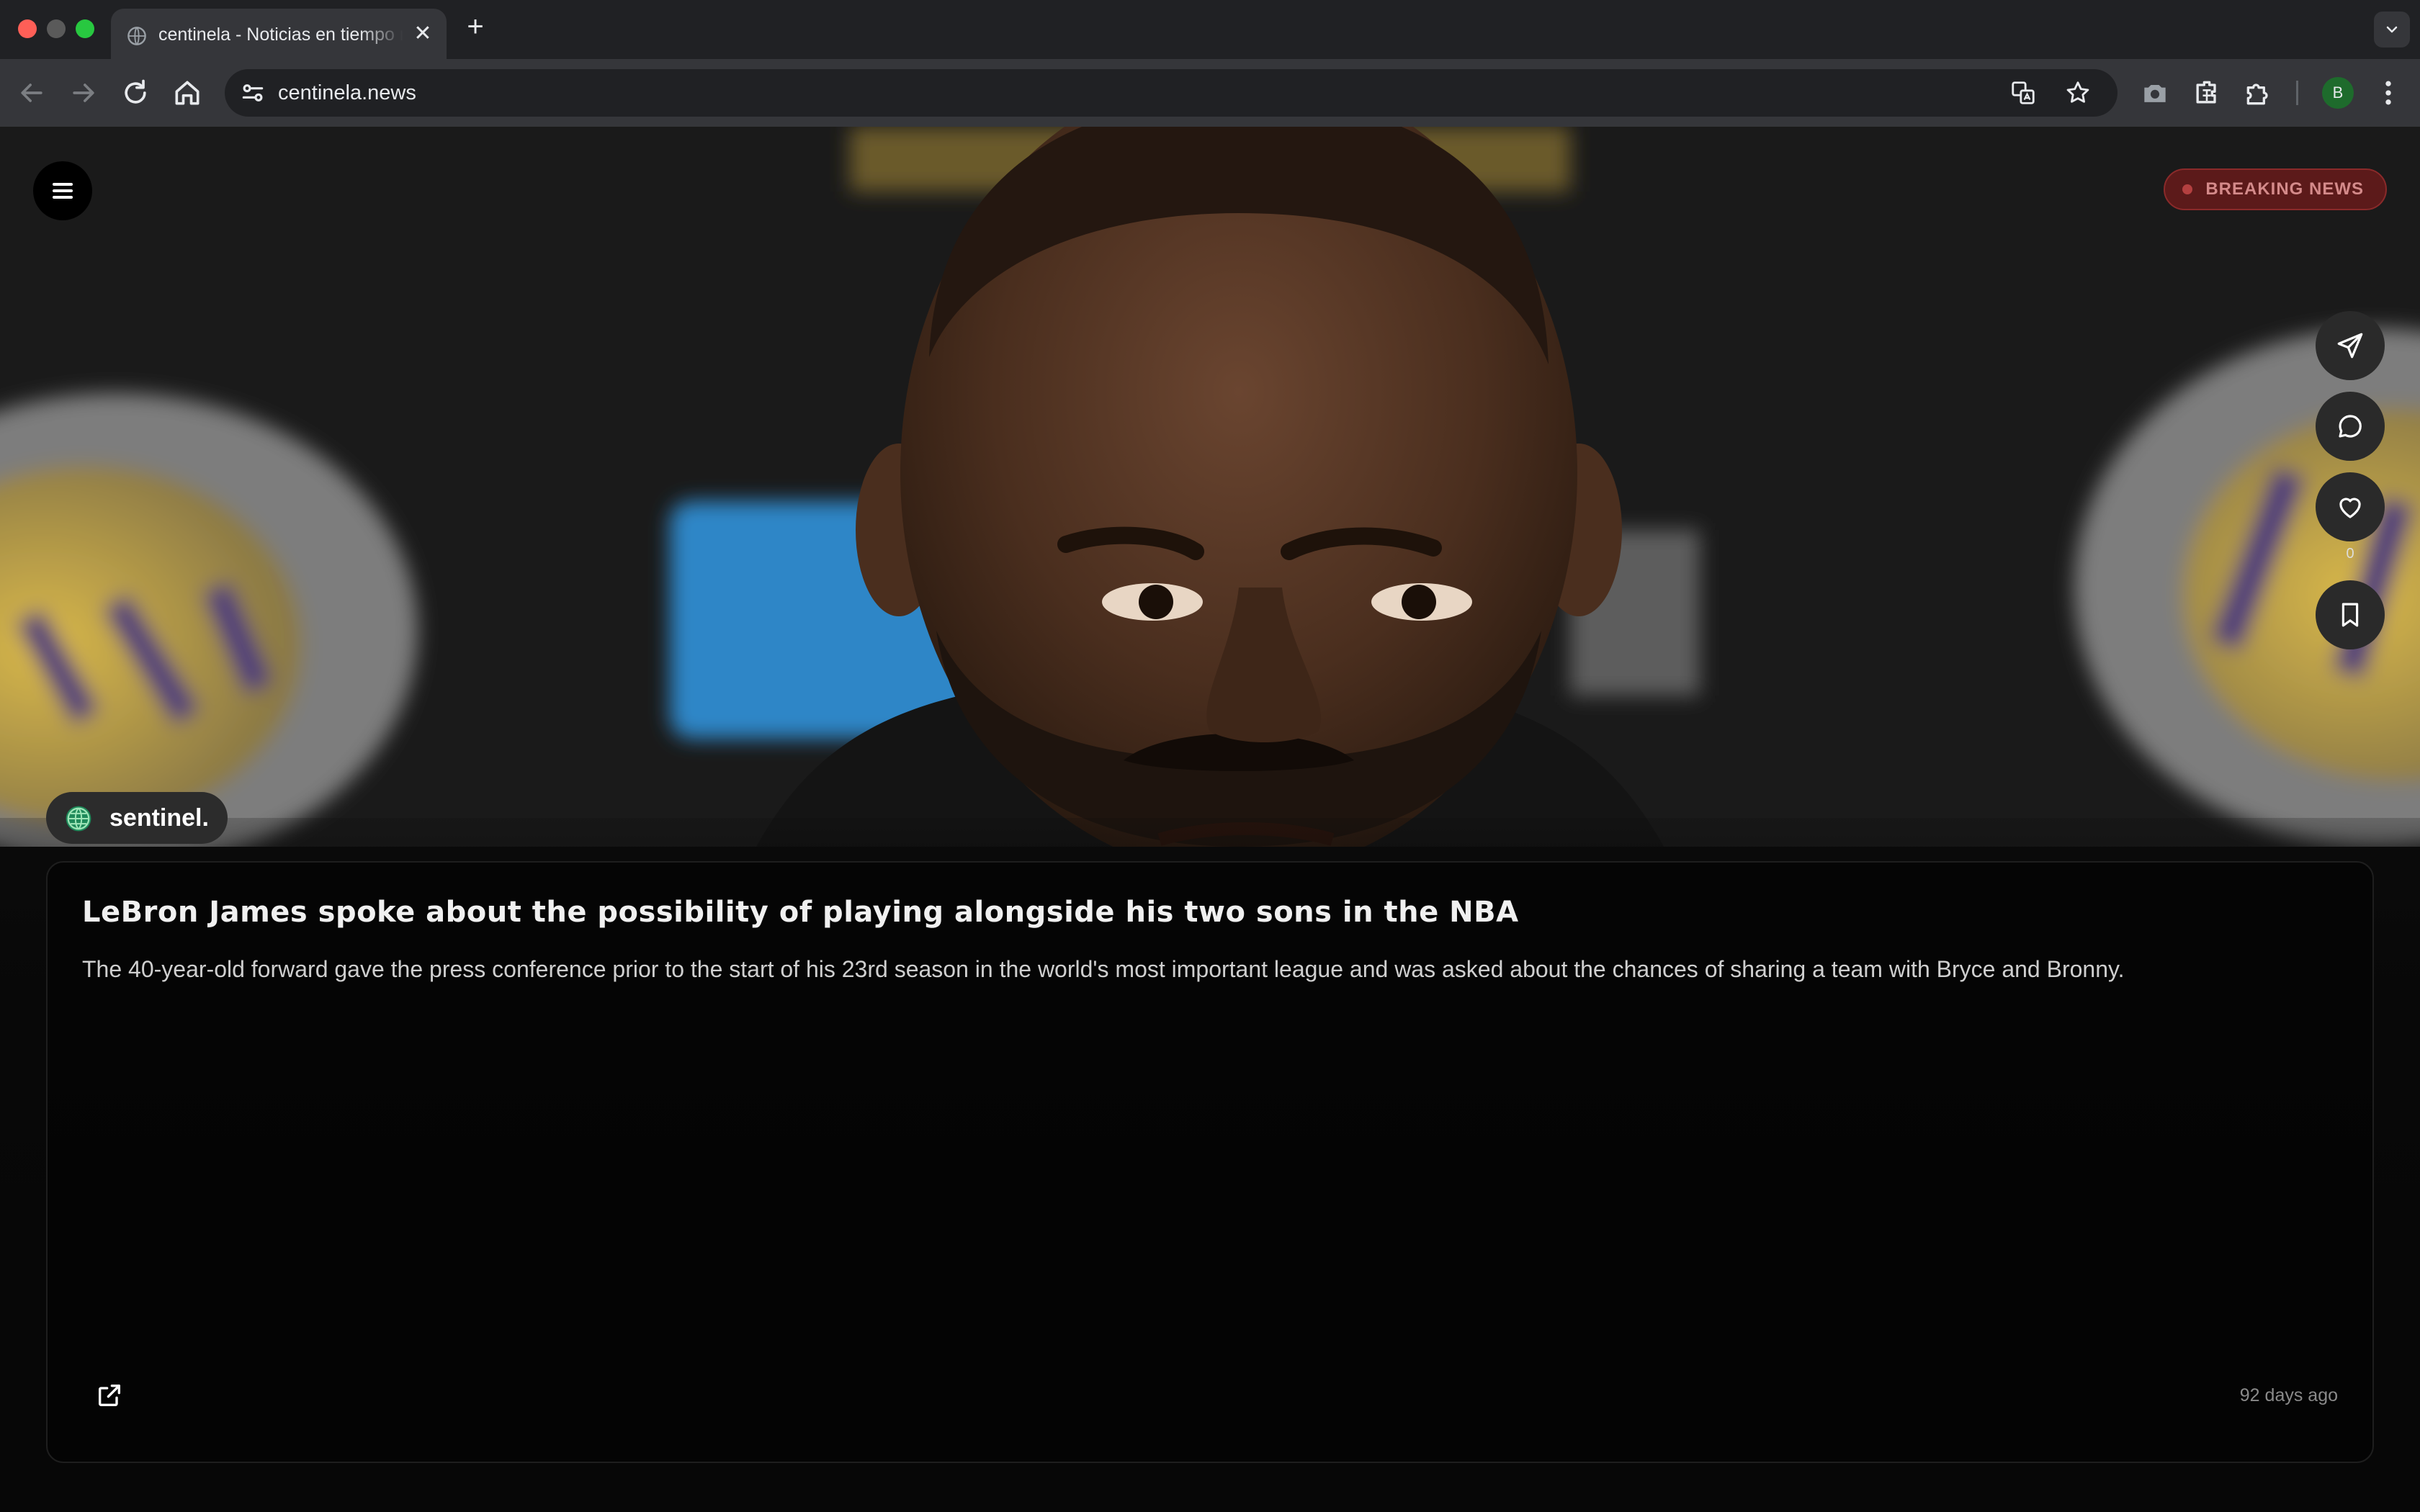 This screenshot has height=1512, width=2420. I want to click on home-icon, so click(187, 93).